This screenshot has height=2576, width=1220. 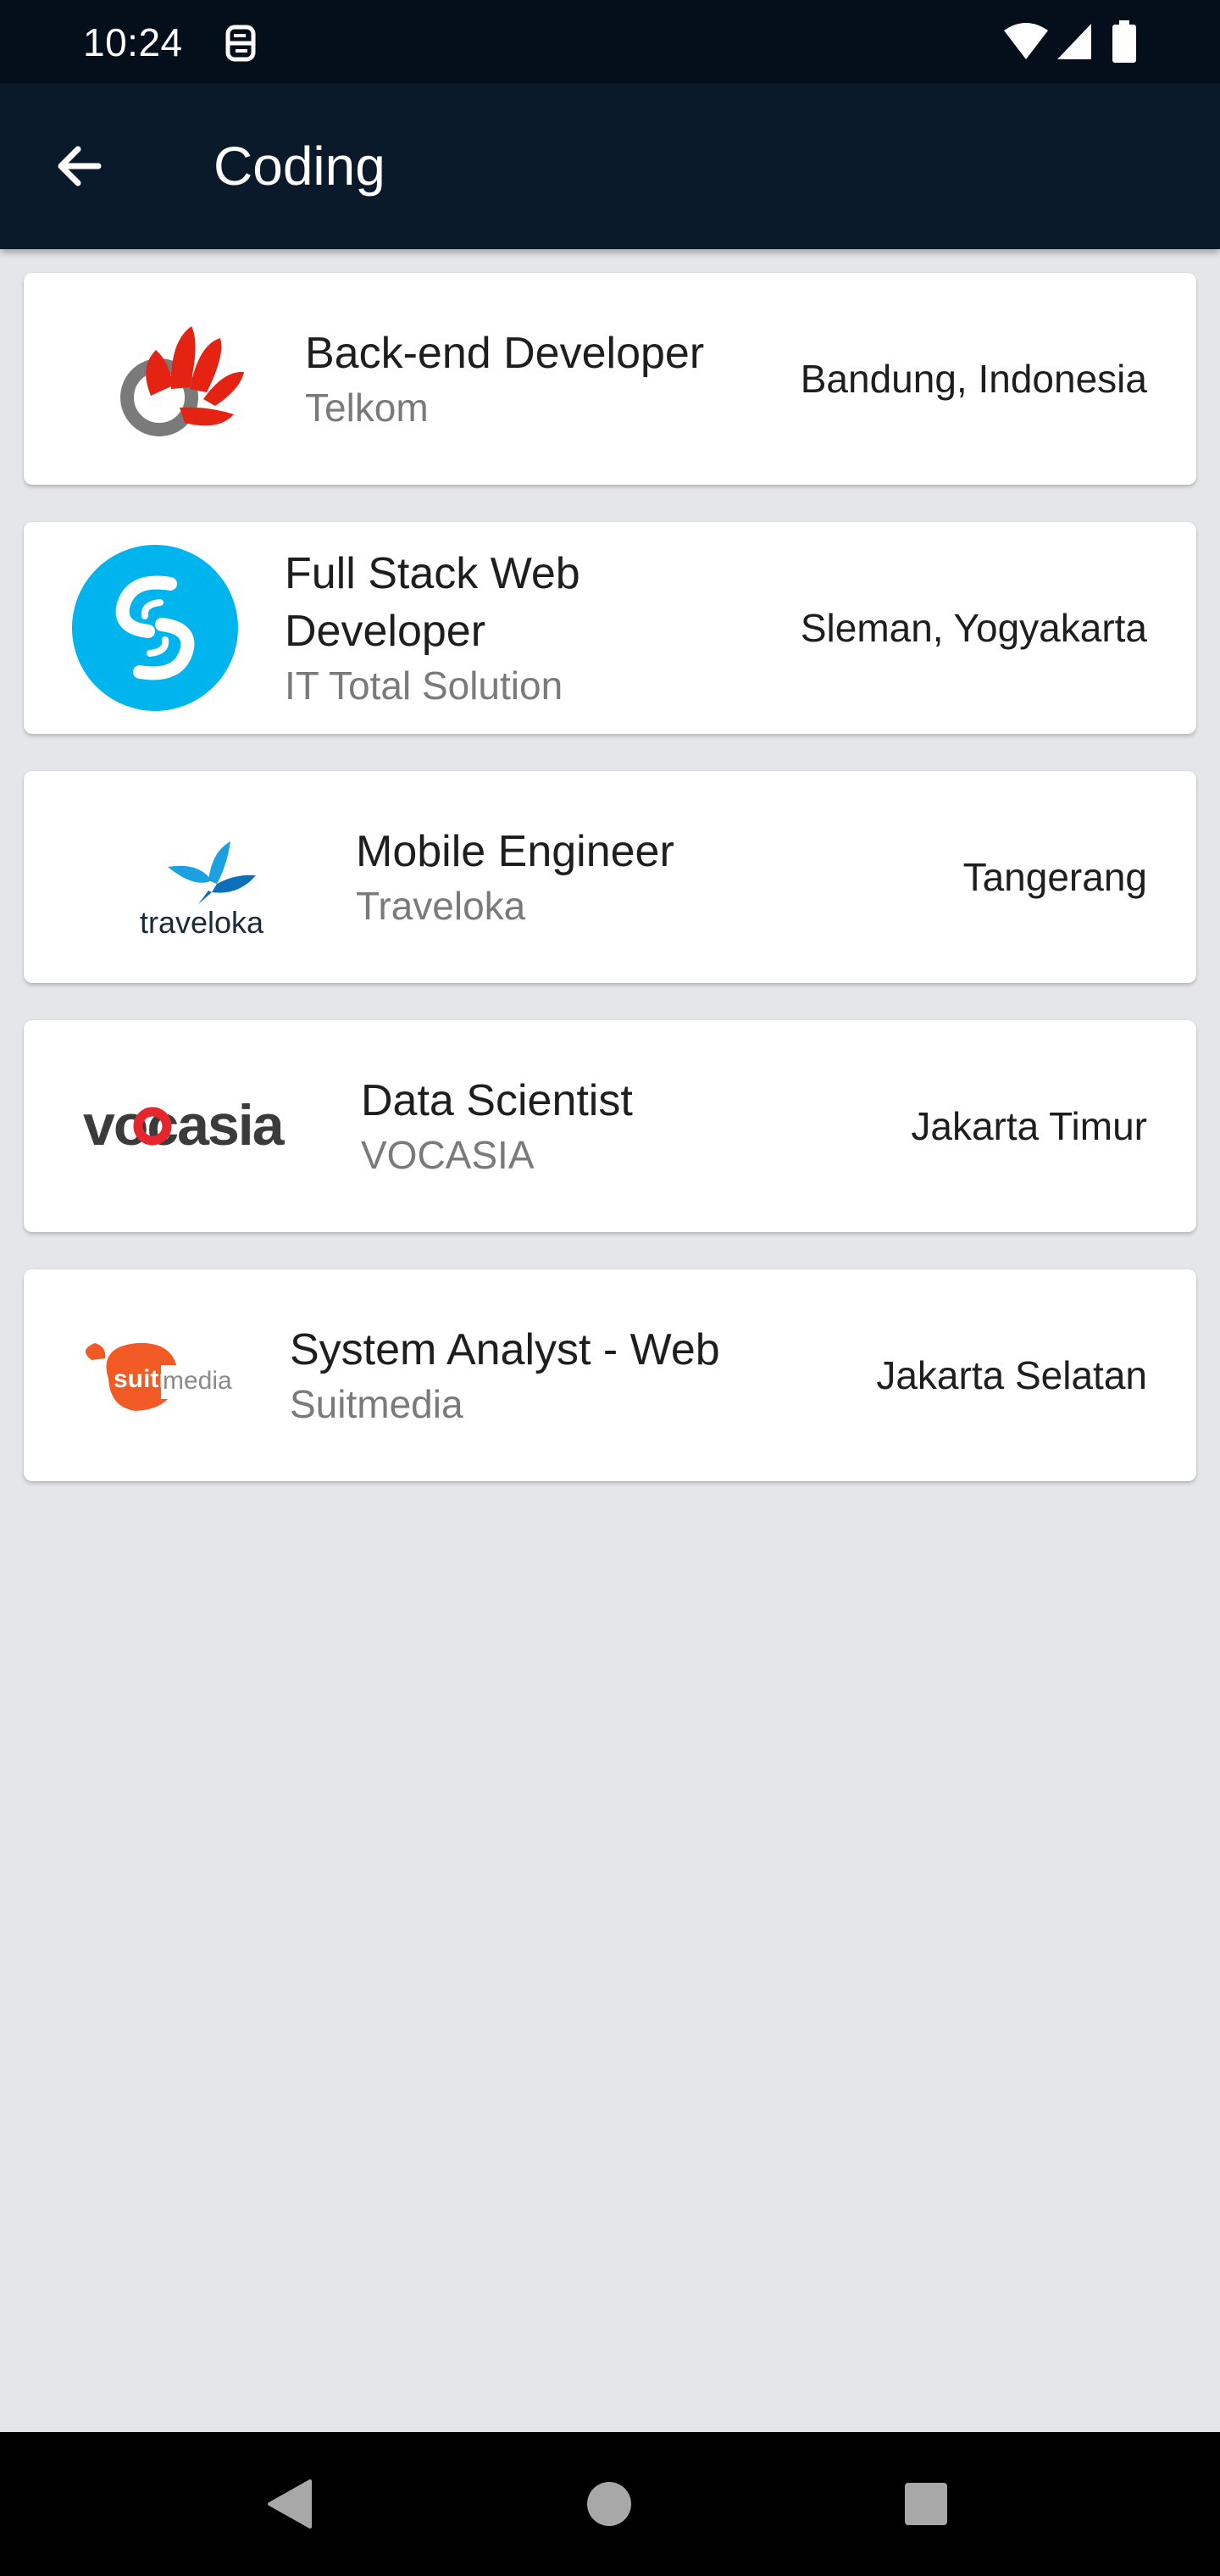 What do you see at coordinates (202, 922) in the screenshot?
I see `traveloka-logo-text: traveloka` at bounding box center [202, 922].